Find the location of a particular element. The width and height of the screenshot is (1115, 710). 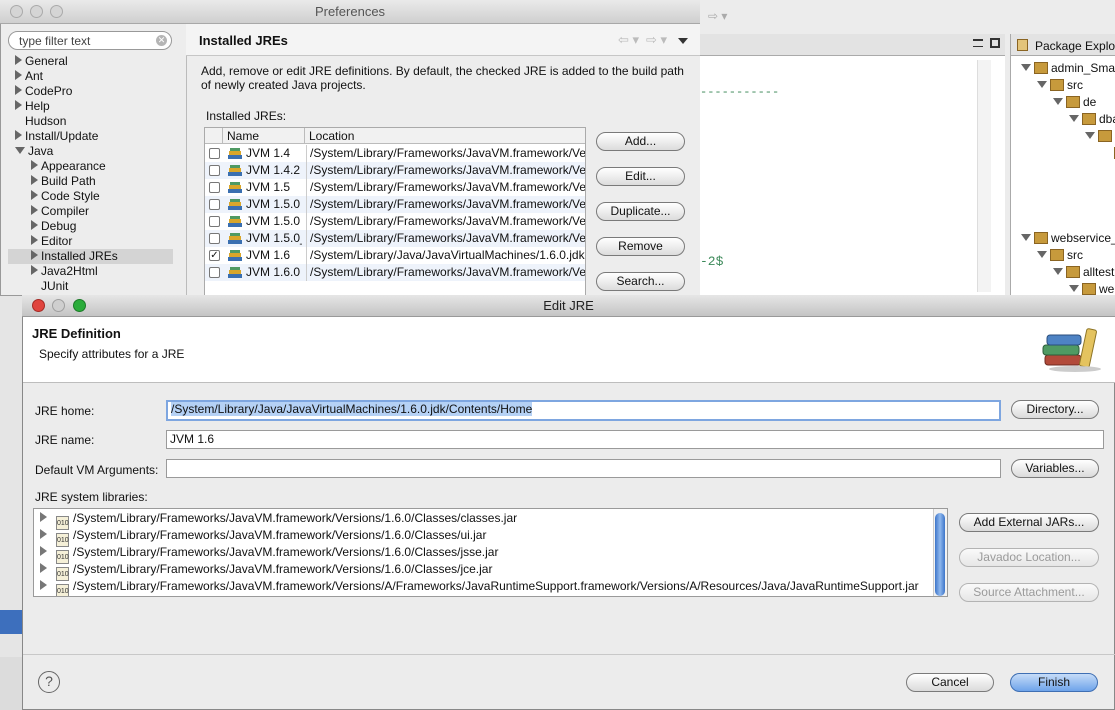

tree-item: Hudson is located at coordinates (40, 121).